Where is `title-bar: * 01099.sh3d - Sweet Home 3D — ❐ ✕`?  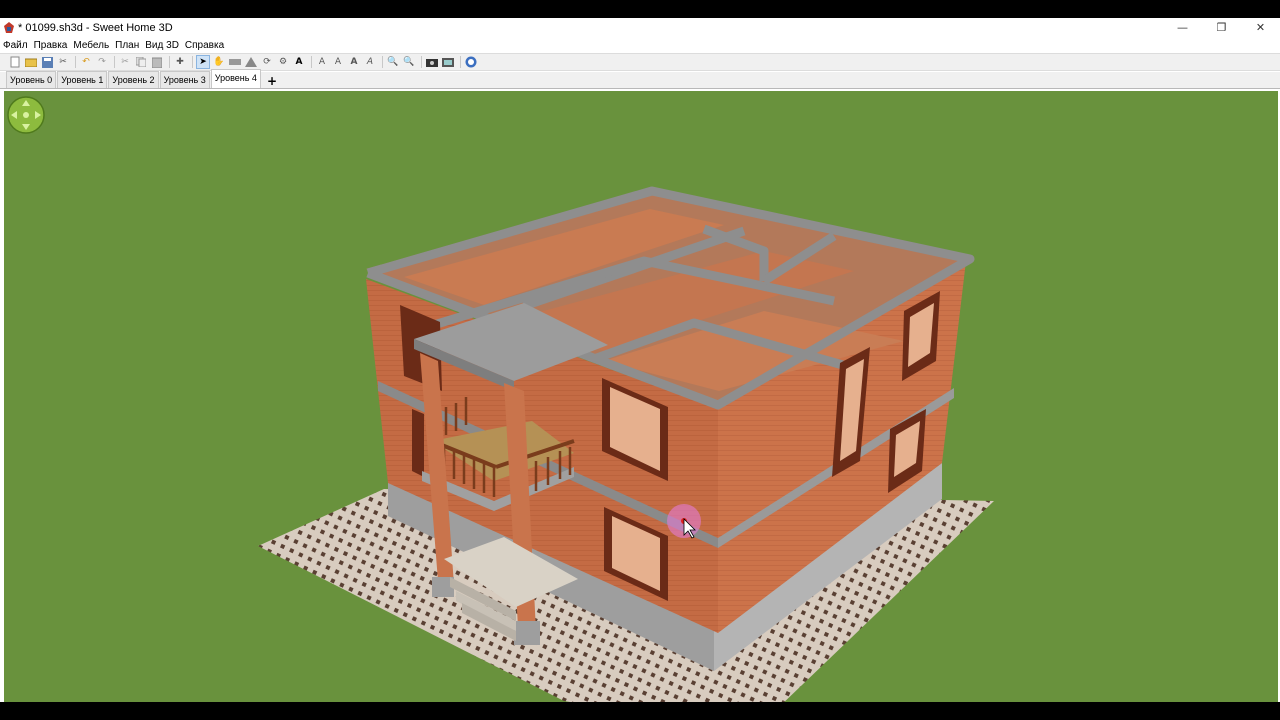 title-bar: * 01099.sh3d - Sweet Home 3D — ❐ ✕ is located at coordinates (640, 27).